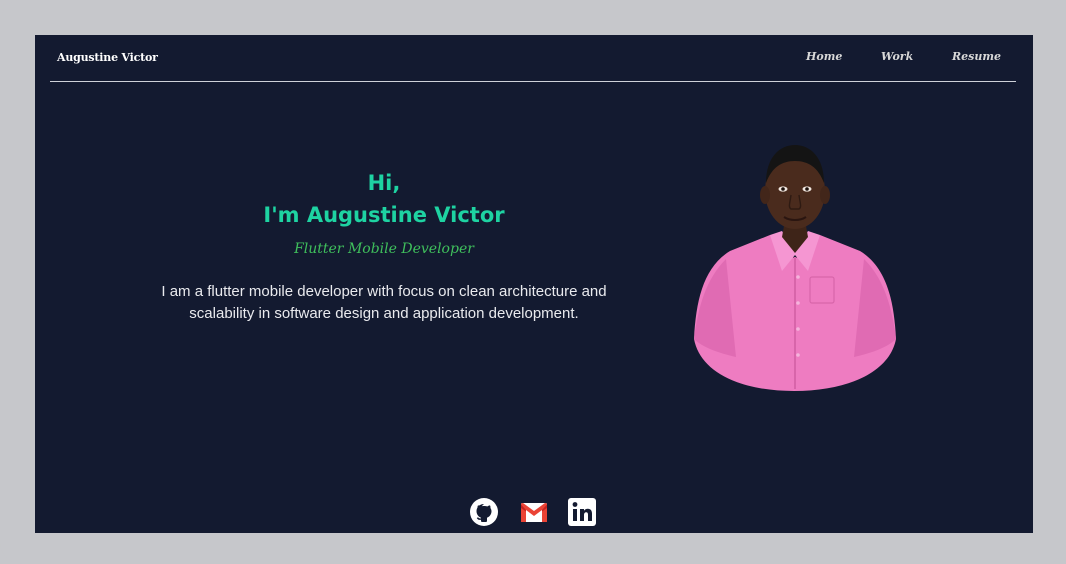 This screenshot has width=1066, height=564. Describe the element at coordinates (384, 183) in the screenshot. I see `greeting-line-1: Hi,` at that location.